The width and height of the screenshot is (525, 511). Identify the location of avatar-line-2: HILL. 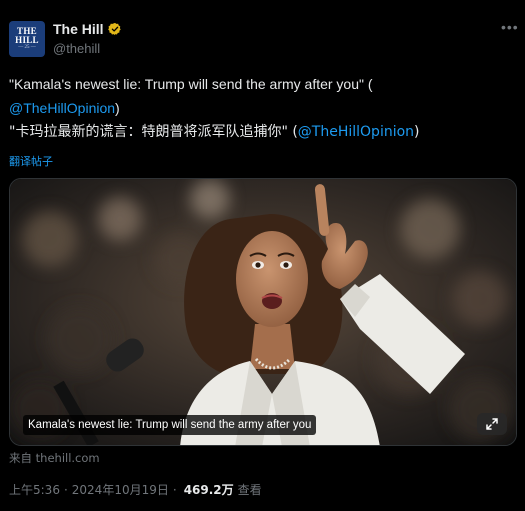
(27, 40).